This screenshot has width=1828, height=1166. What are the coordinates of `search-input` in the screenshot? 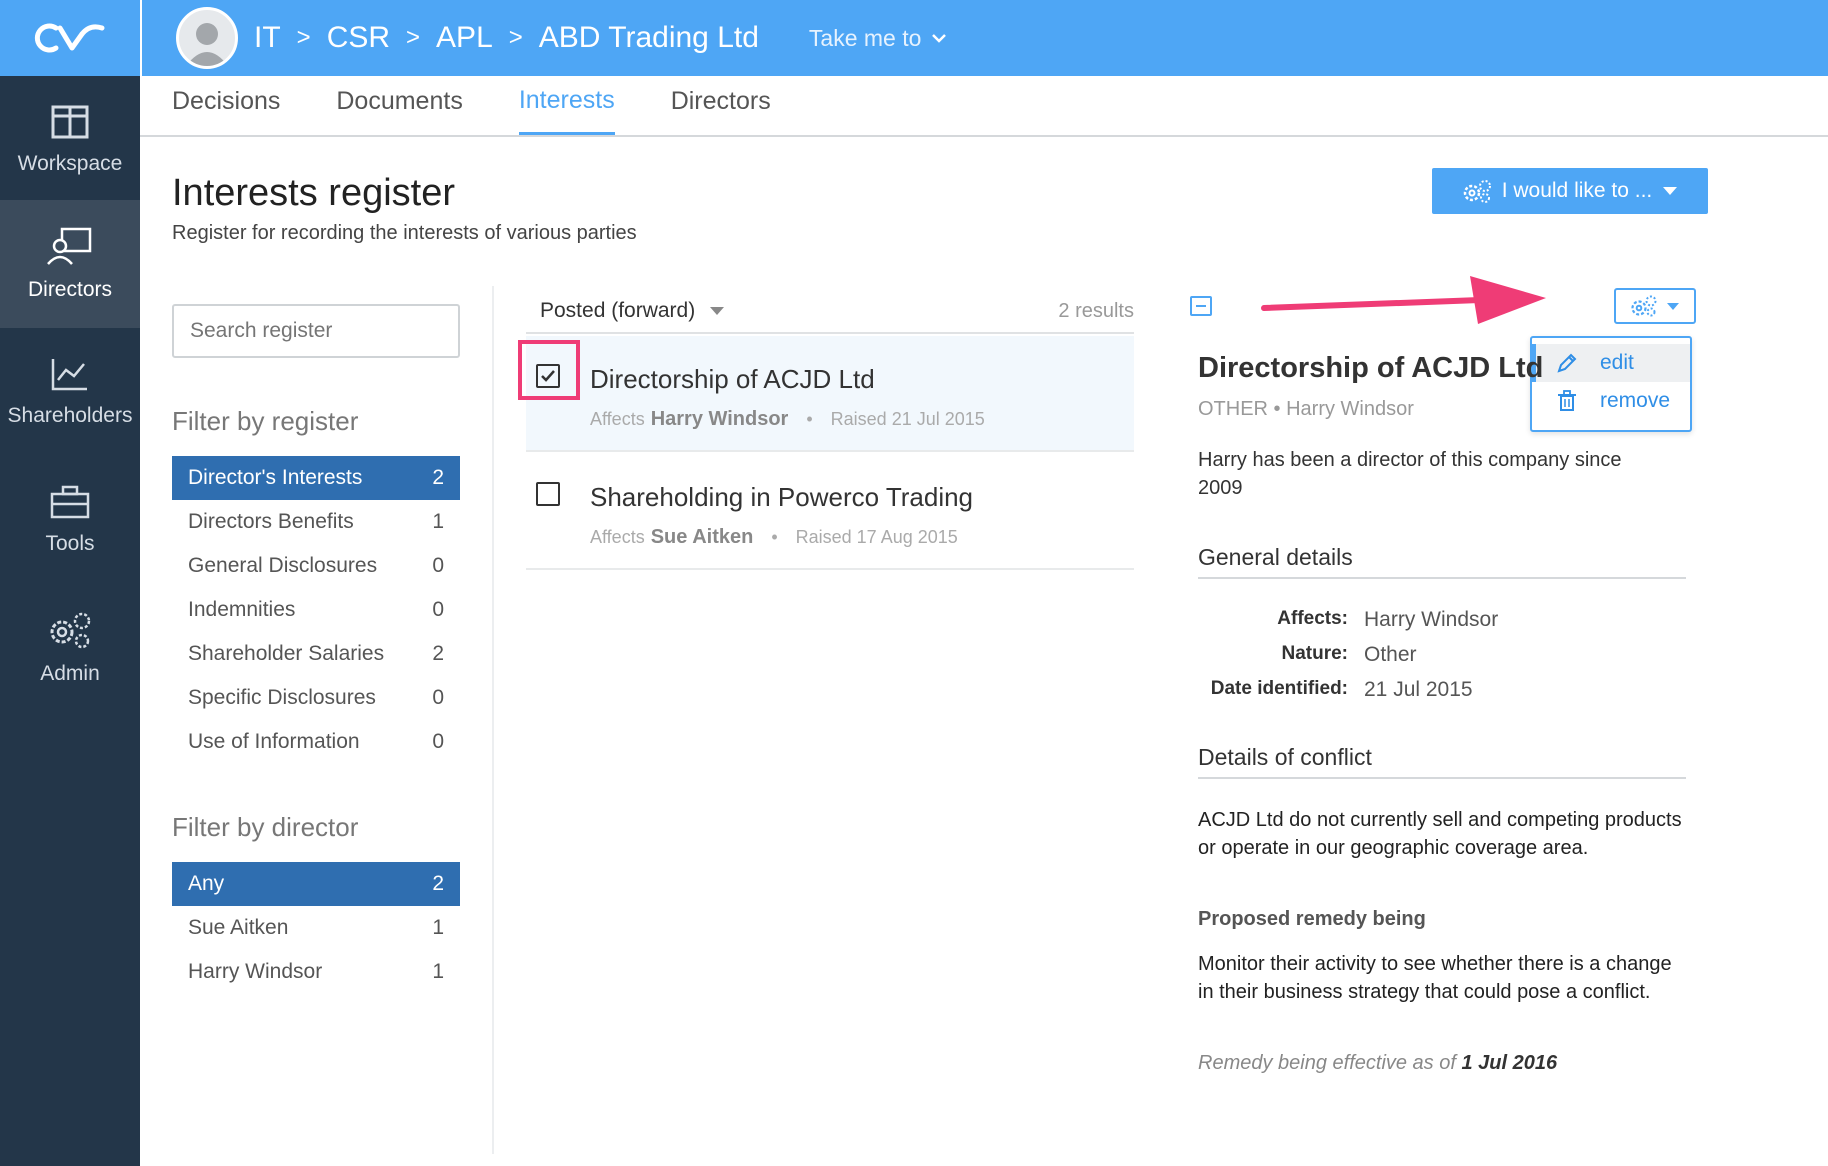 It's located at (316, 331).